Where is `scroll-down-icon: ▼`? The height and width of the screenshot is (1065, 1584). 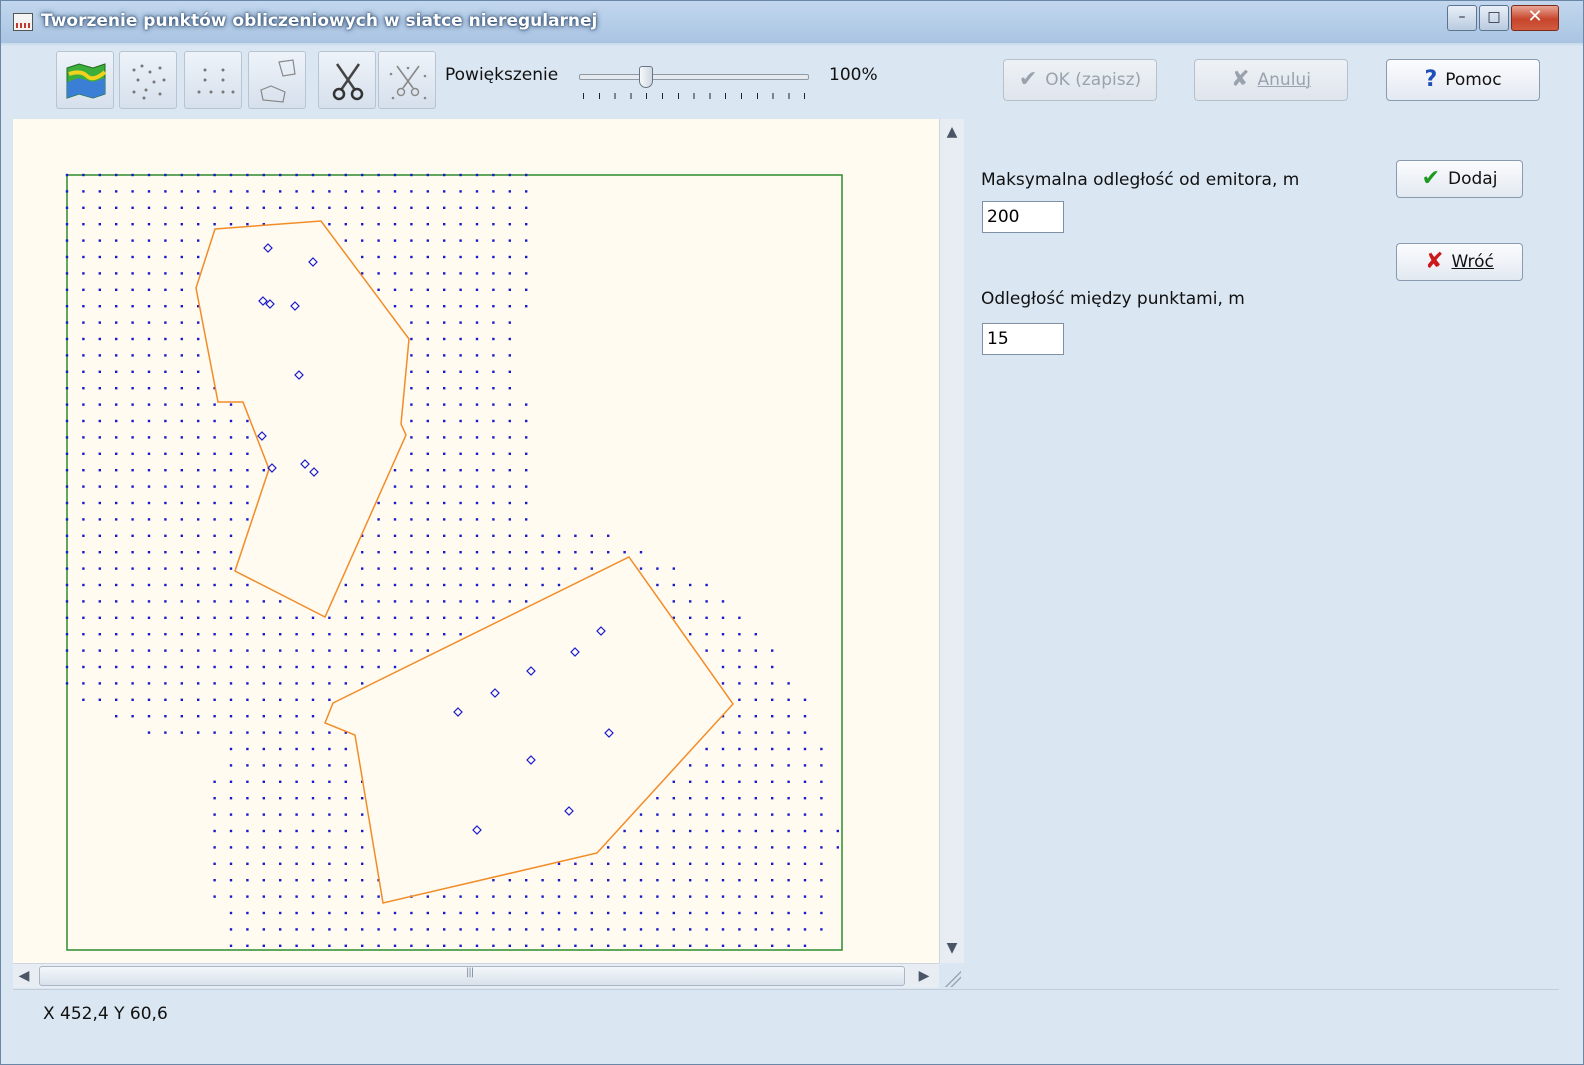
scroll-down-icon: ▼ is located at coordinates (952, 948).